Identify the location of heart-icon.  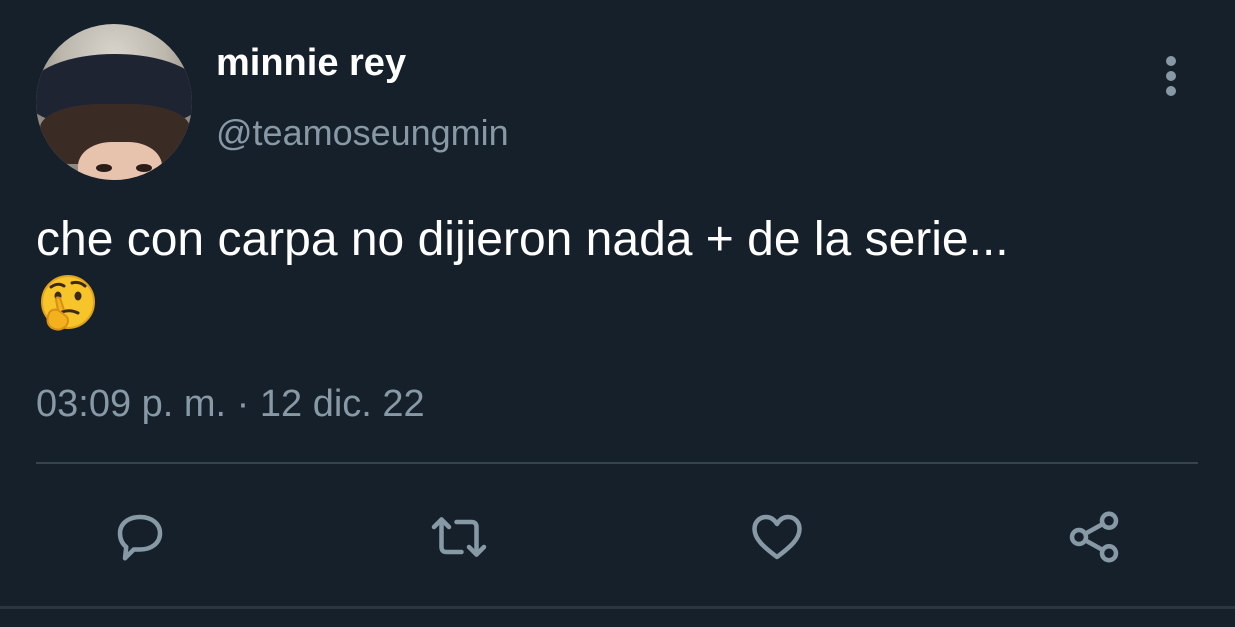
(777, 537).